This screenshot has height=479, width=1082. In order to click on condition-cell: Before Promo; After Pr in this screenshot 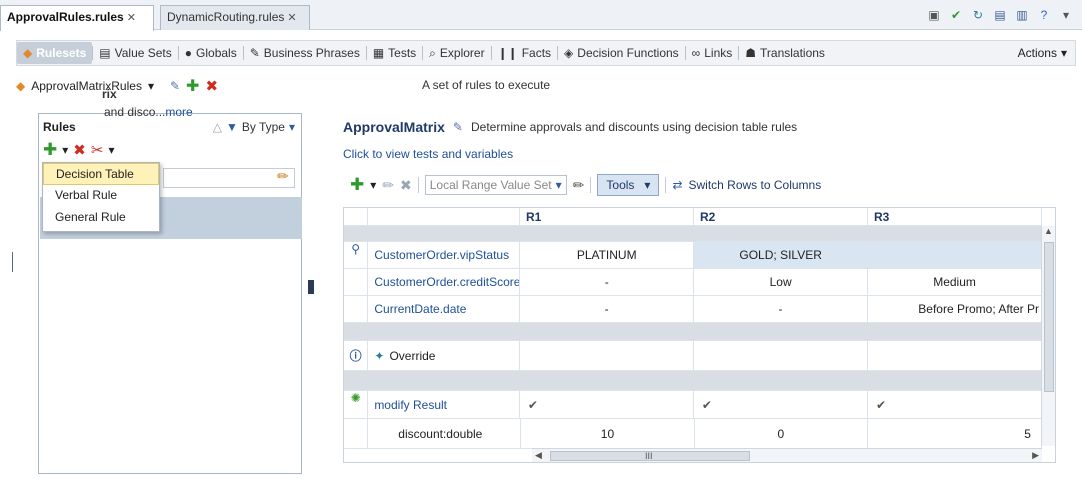, I will do `click(954, 309)`.